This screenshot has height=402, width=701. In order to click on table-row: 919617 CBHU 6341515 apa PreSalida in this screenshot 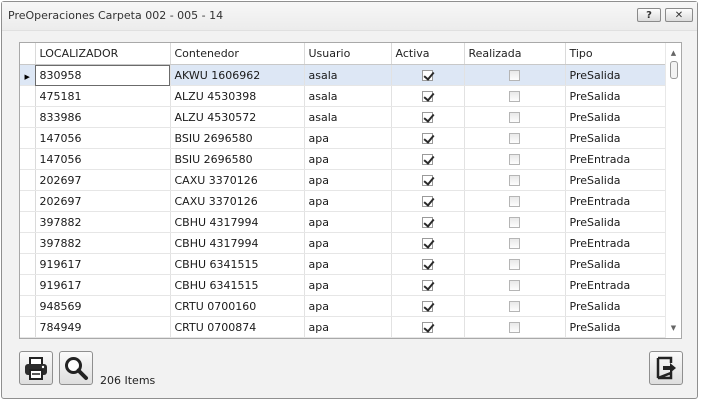, I will do `click(343, 264)`.